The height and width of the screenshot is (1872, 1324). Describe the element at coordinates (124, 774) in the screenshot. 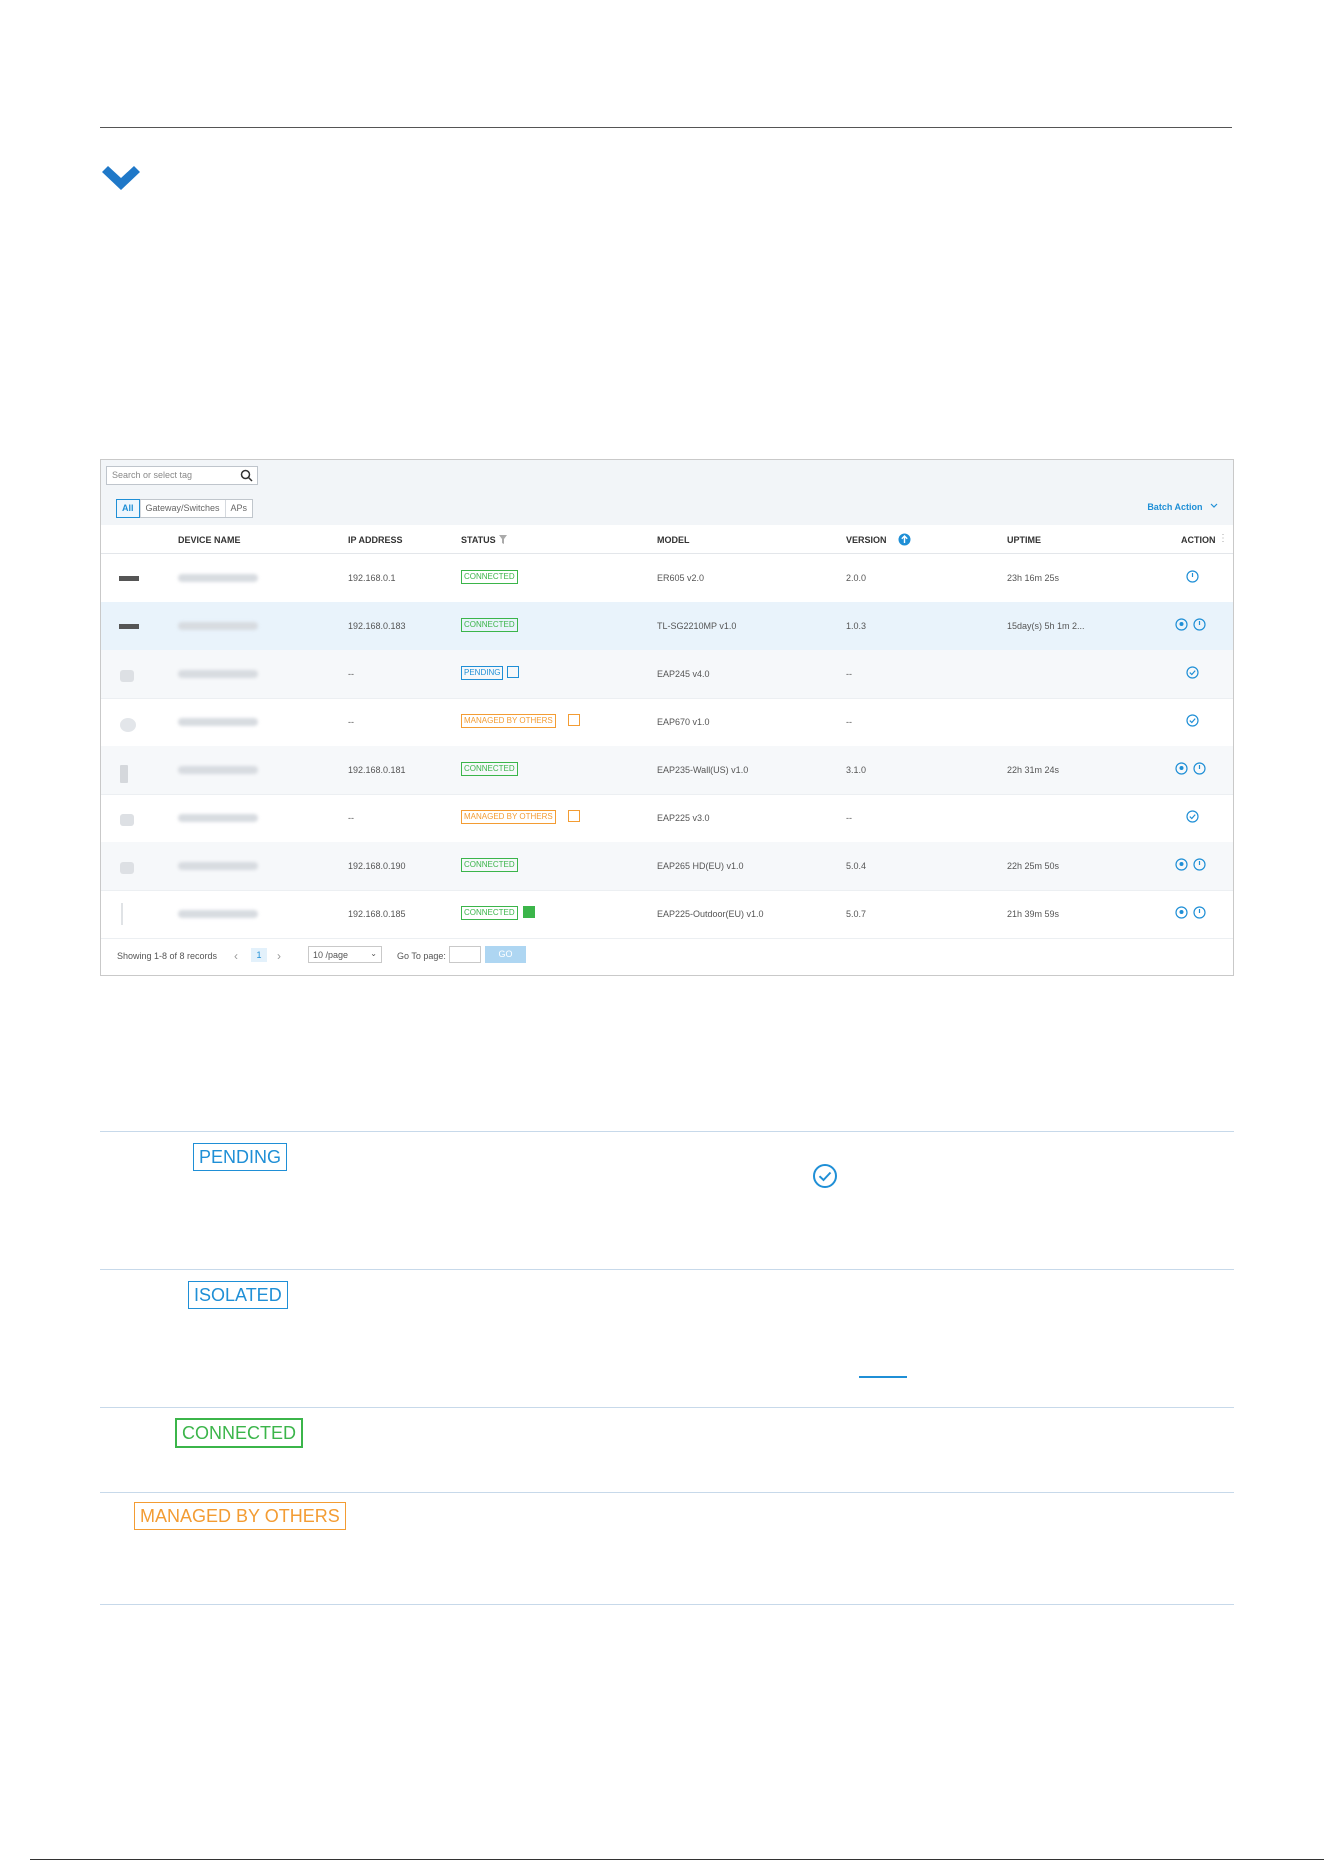

I see `wall-plate-ap-icon` at that location.